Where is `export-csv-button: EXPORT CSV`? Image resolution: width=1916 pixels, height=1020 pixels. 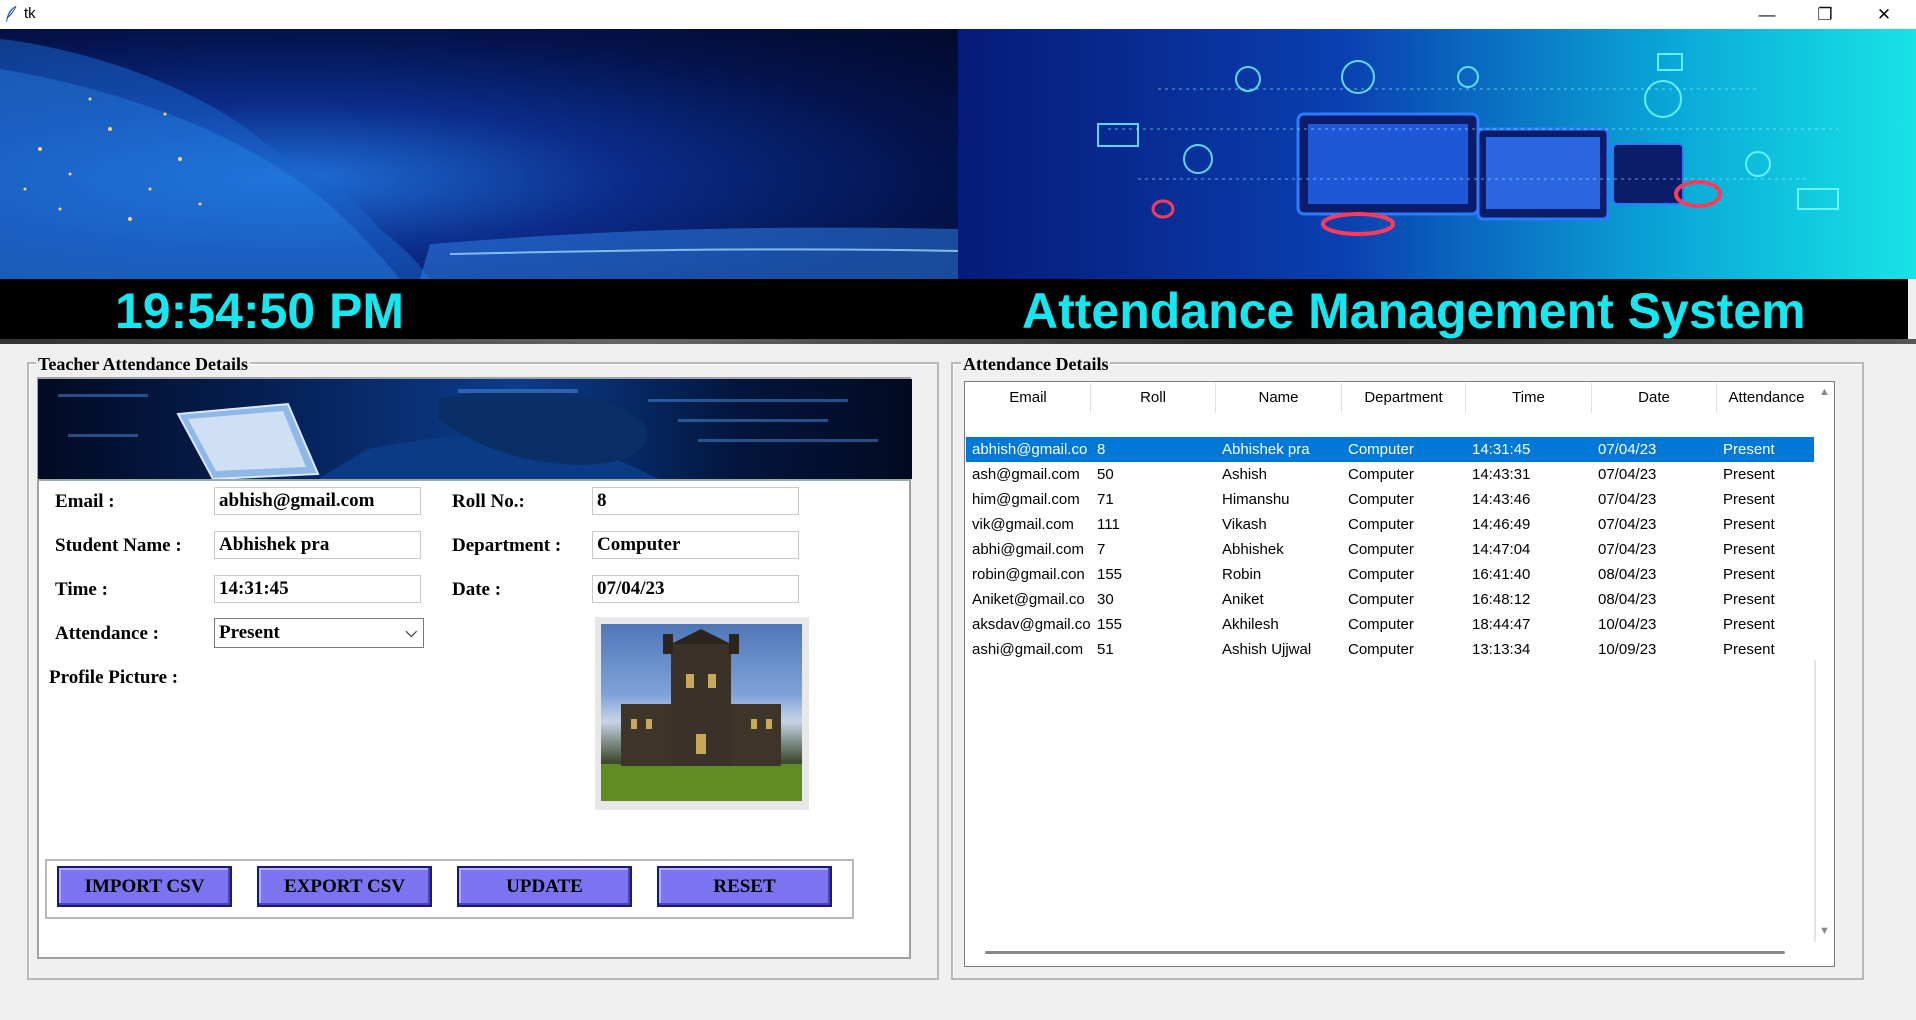 export-csv-button: EXPORT CSV is located at coordinates (344, 886).